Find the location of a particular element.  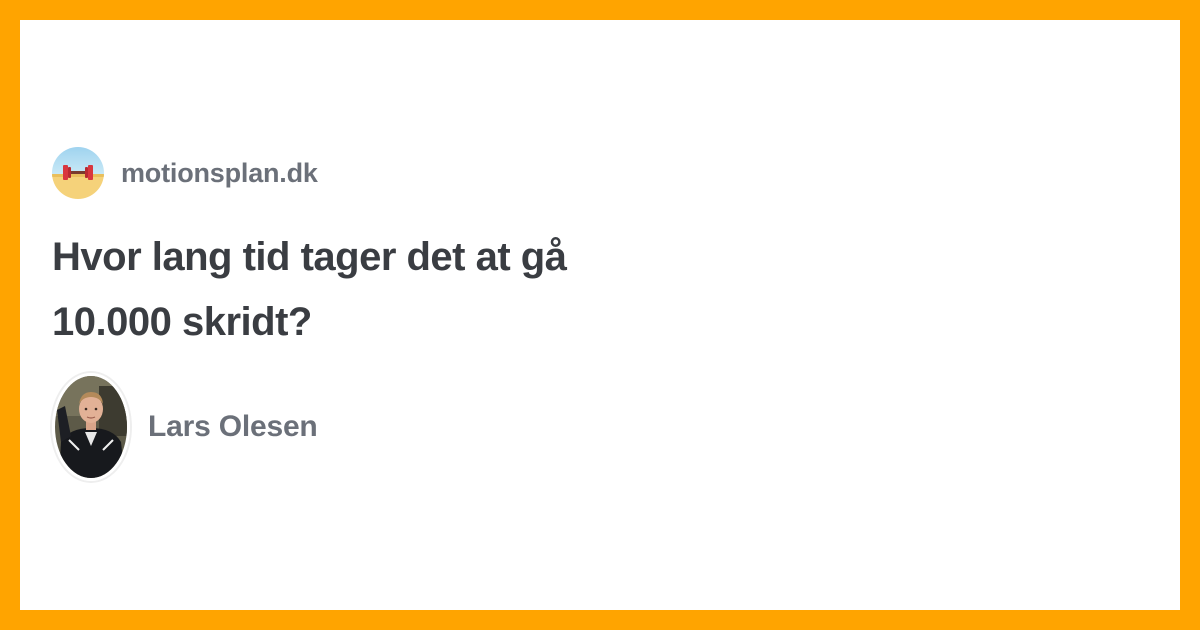

site-logo is located at coordinates (78, 173).